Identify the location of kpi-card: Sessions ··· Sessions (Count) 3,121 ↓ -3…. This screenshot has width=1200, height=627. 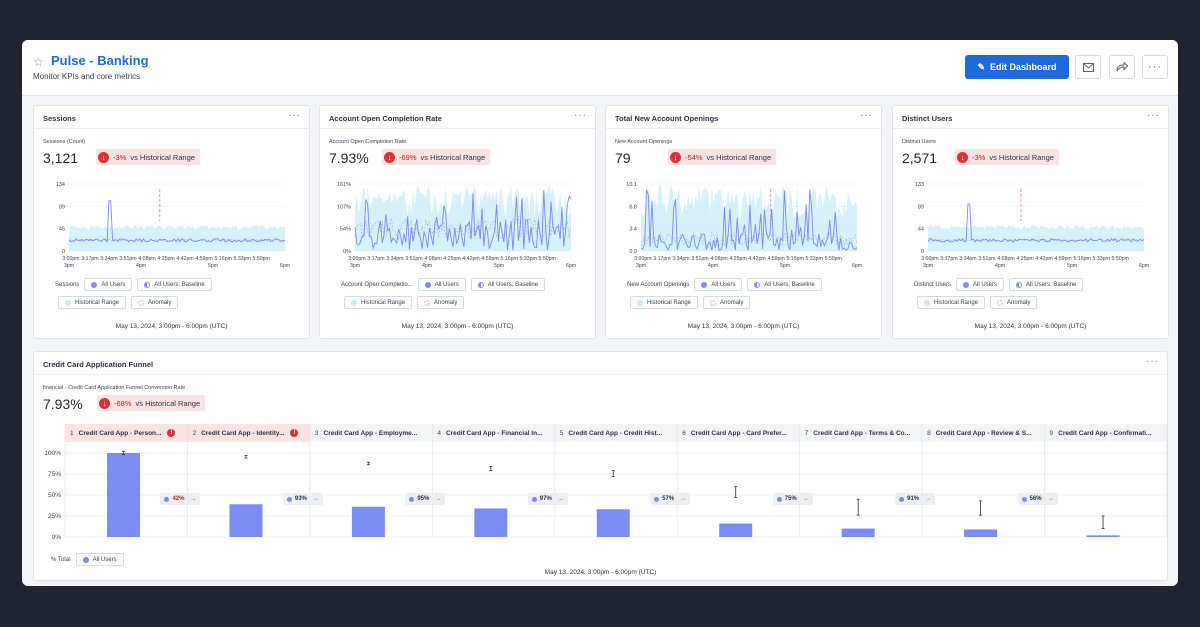
(171, 222).